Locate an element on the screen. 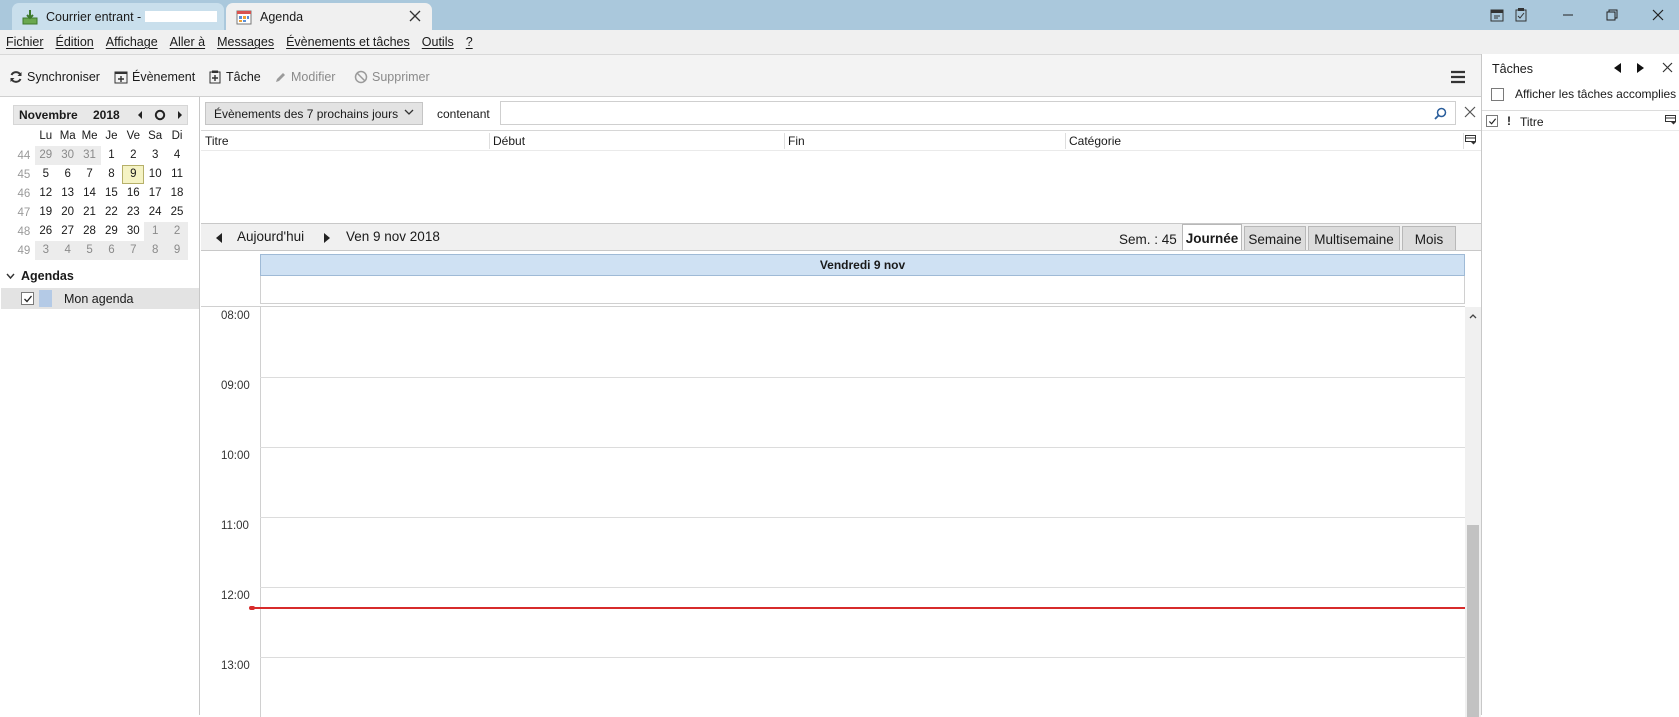 The width and height of the screenshot is (1679, 717). minical-day: 31 is located at coordinates (89, 155).